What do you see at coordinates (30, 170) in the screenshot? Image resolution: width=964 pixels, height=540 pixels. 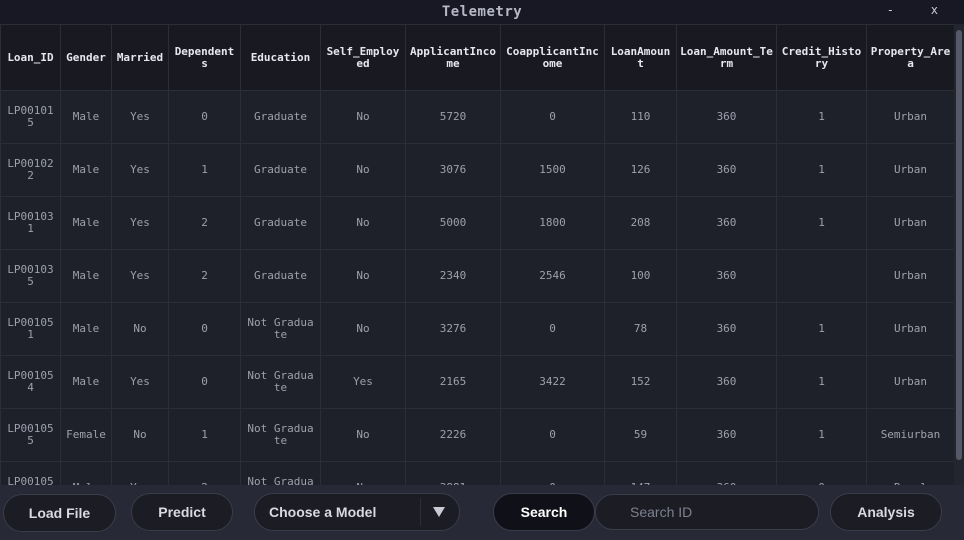 I see `table-cell: LP001022` at bounding box center [30, 170].